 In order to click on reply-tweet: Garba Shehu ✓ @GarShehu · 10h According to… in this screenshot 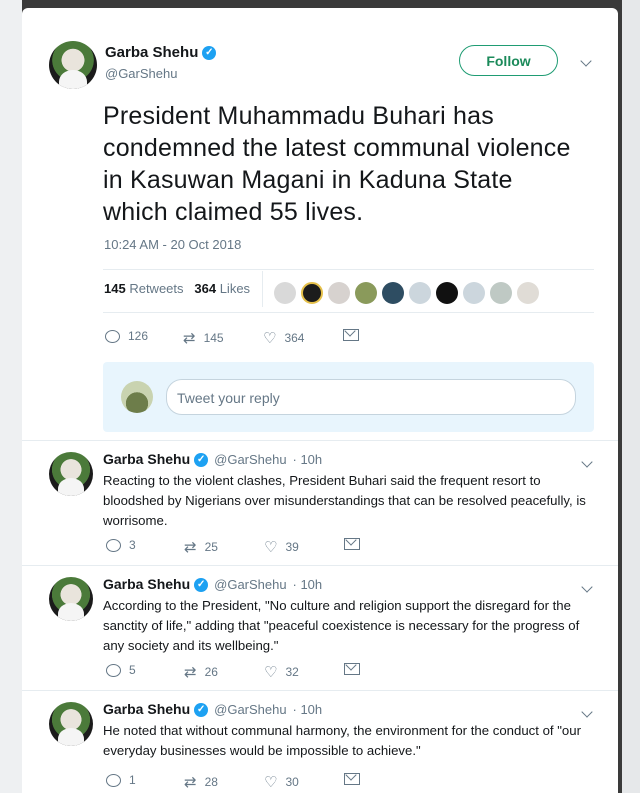, I will do `click(320, 627)`.